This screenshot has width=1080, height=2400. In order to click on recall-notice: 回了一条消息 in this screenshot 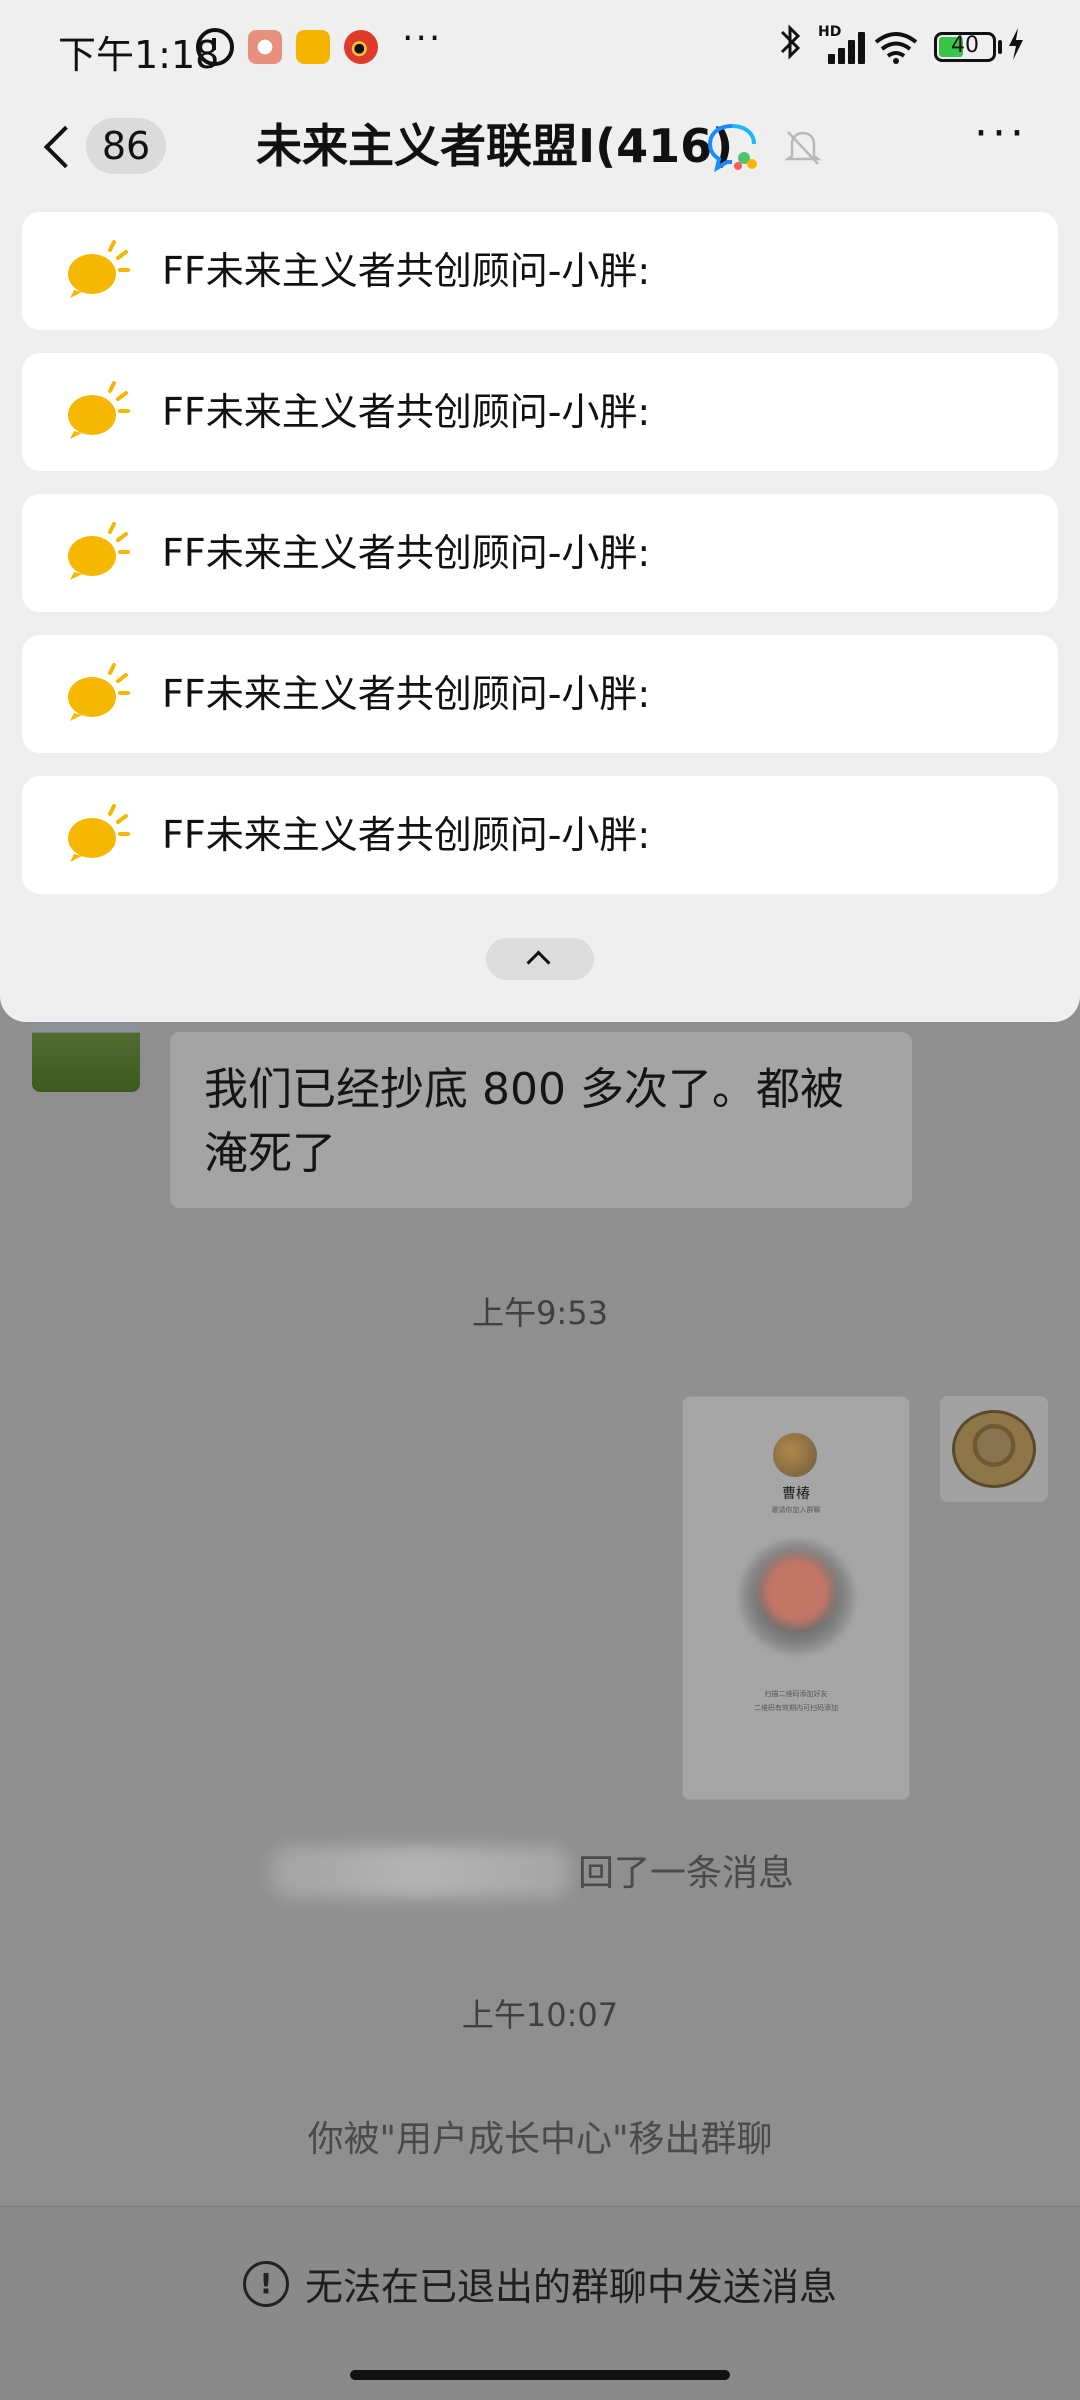, I will do `click(686, 1873)`.